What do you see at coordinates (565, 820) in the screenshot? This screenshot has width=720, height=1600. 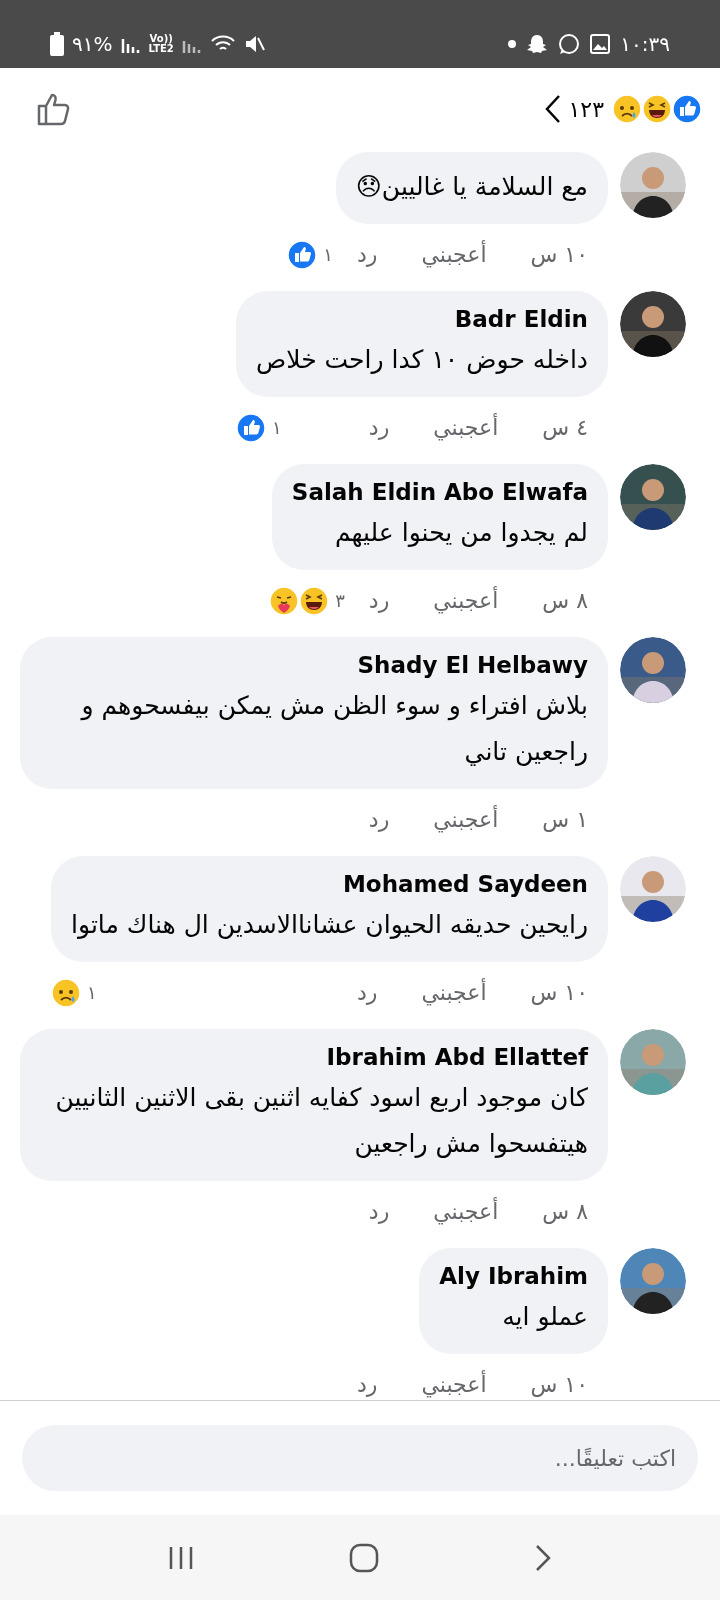 I see `comment-time: ١ س` at bounding box center [565, 820].